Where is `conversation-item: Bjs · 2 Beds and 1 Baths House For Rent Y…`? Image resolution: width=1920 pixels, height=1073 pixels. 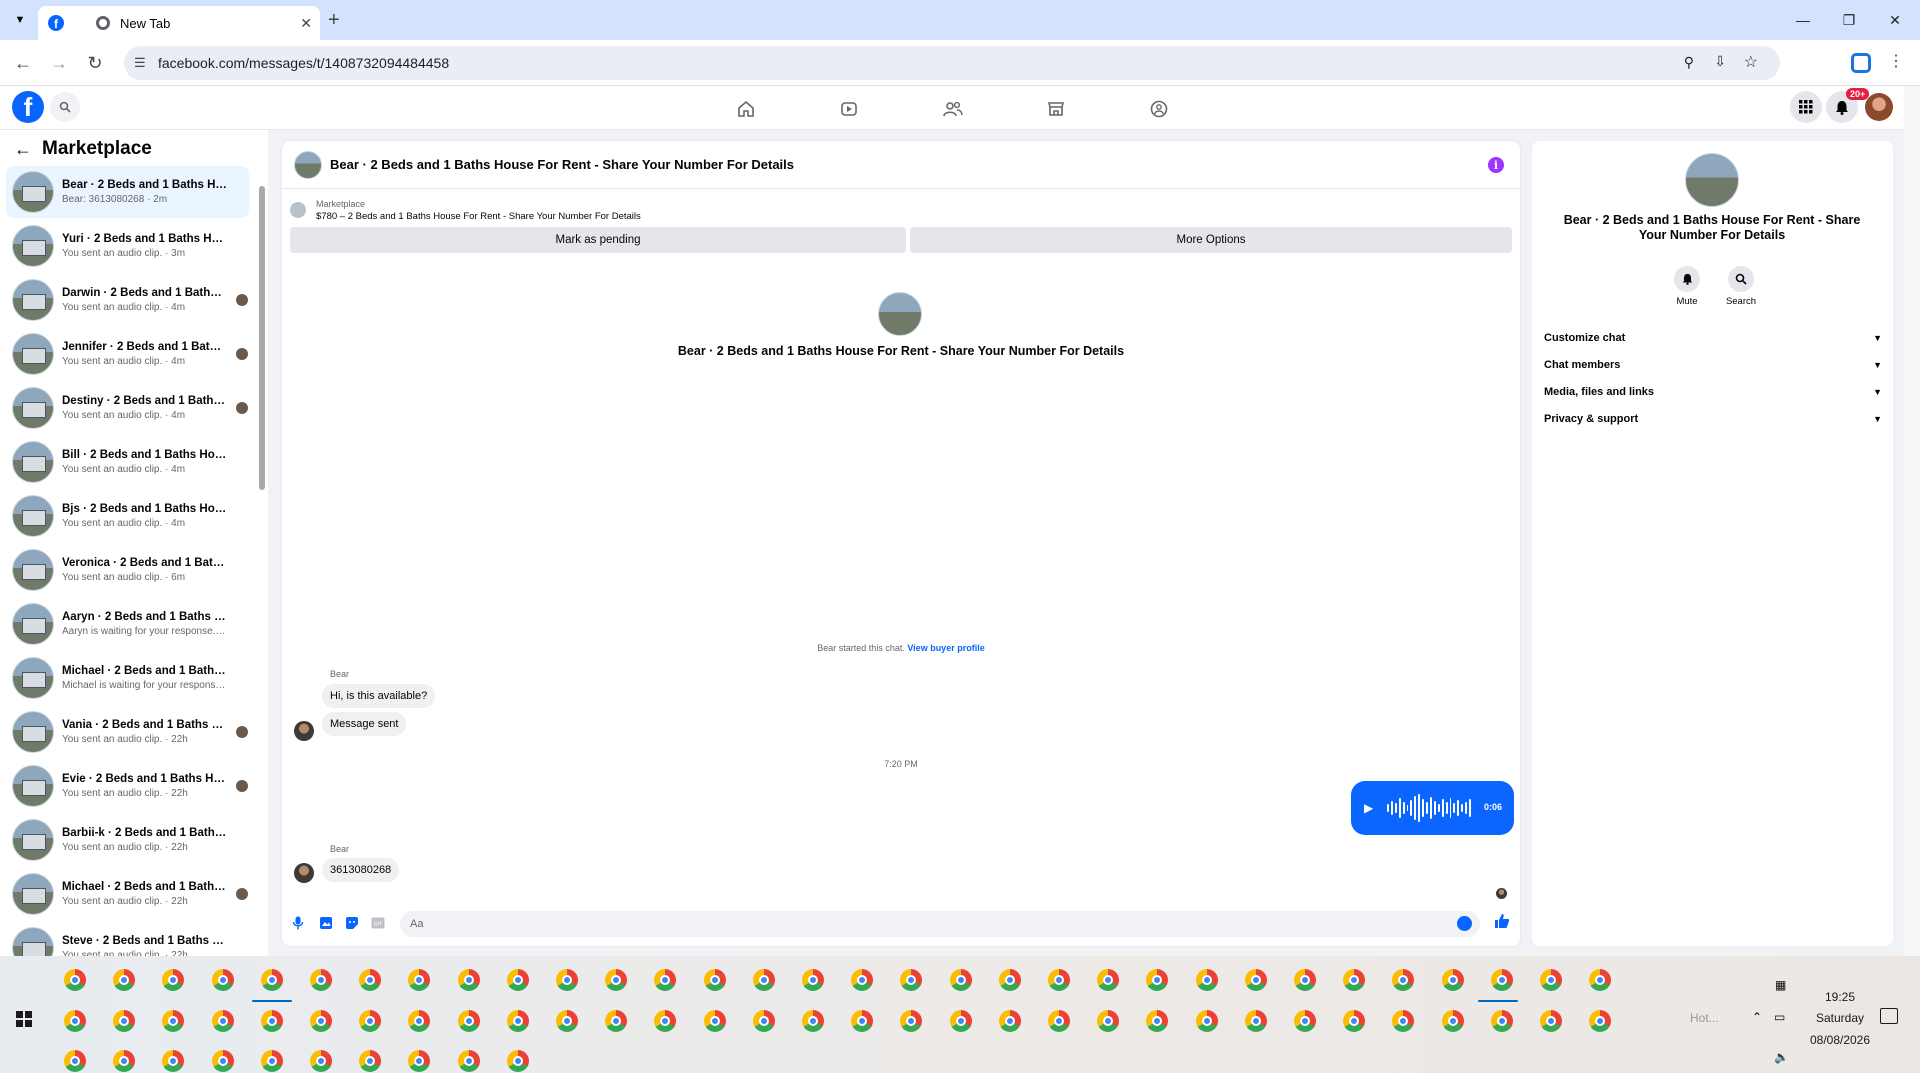 conversation-item: Bjs · 2 Beds and 1 Baths House For Rent Y… is located at coordinates (127, 516).